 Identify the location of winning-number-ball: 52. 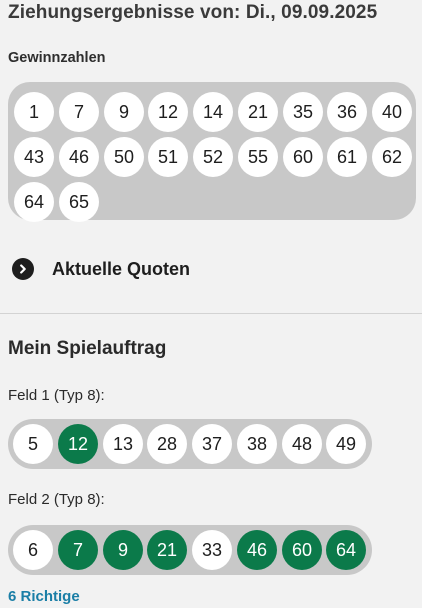
(213, 157).